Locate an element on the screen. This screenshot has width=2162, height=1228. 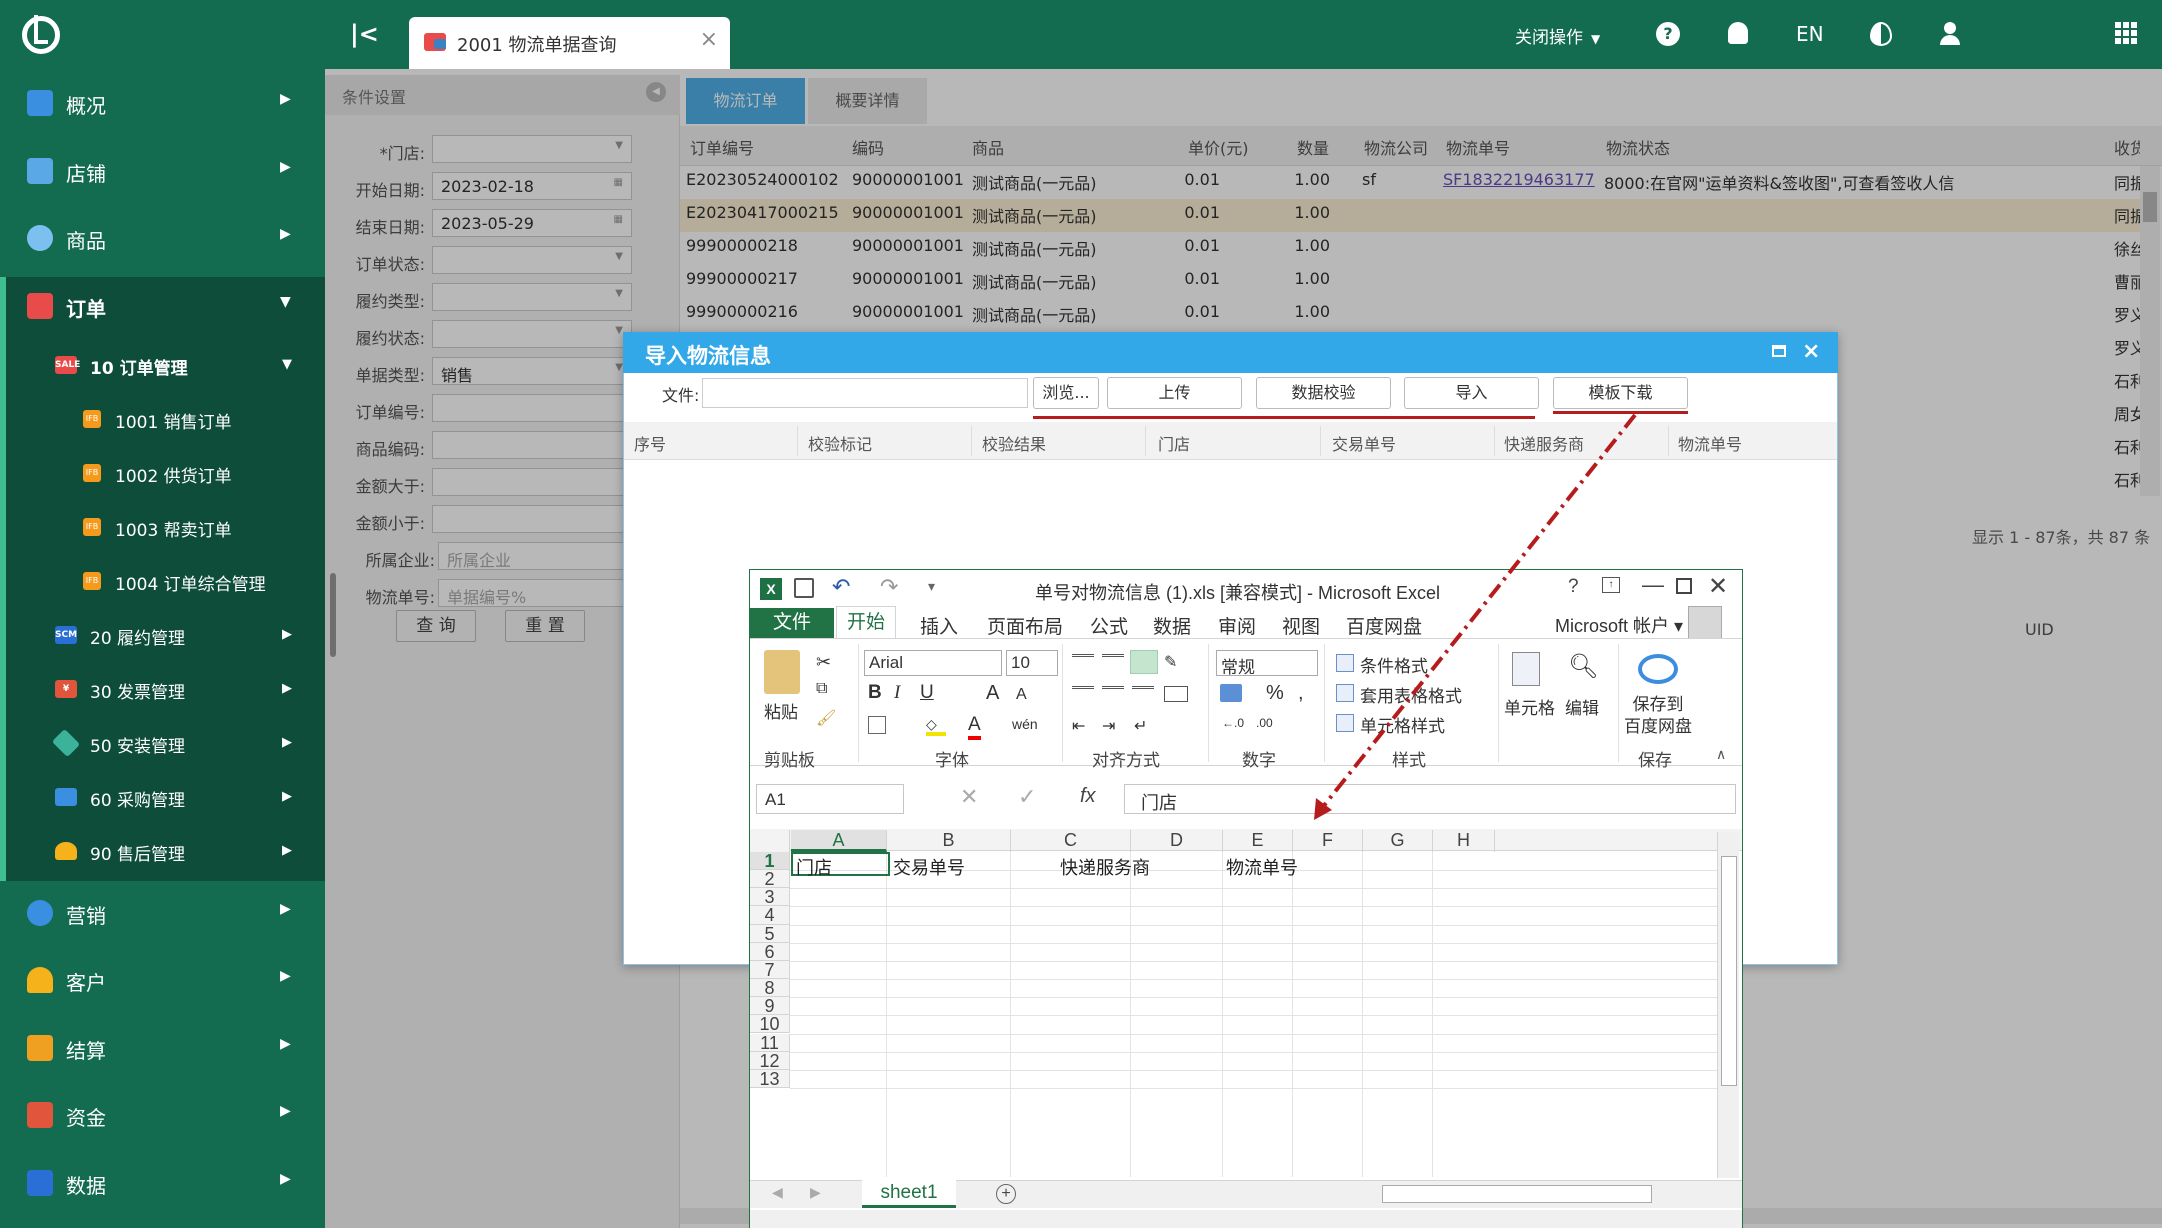
sidebar-item-order: 订单 ▼ is located at coordinates (162, 306).